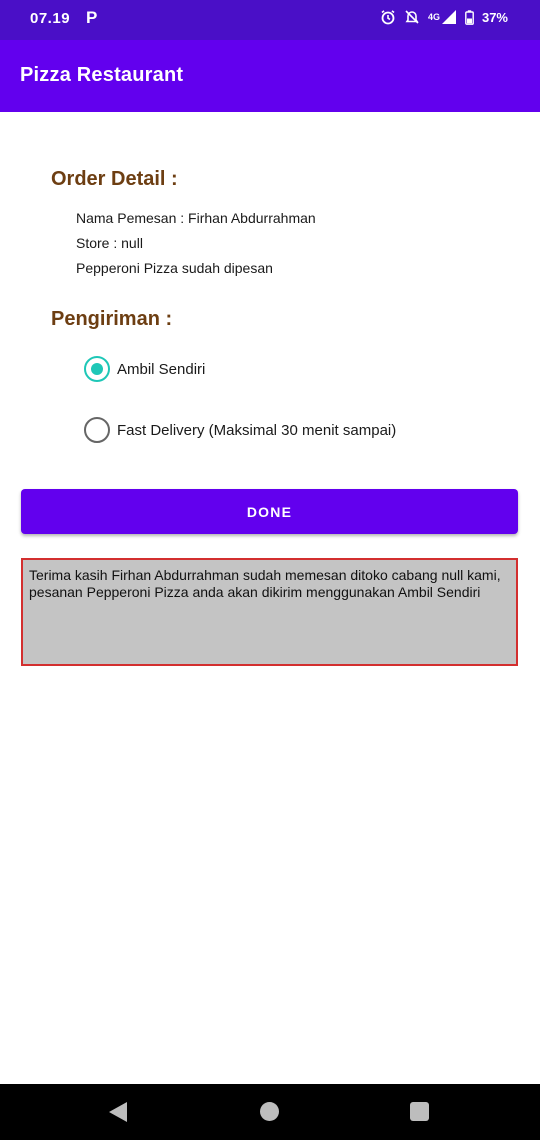 This screenshot has height=1140, width=540. What do you see at coordinates (256, 430) in the screenshot?
I see `fast-delivery-label: Fast Delivery (Maksimal 30 menit sampai)` at bounding box center [256, 430].